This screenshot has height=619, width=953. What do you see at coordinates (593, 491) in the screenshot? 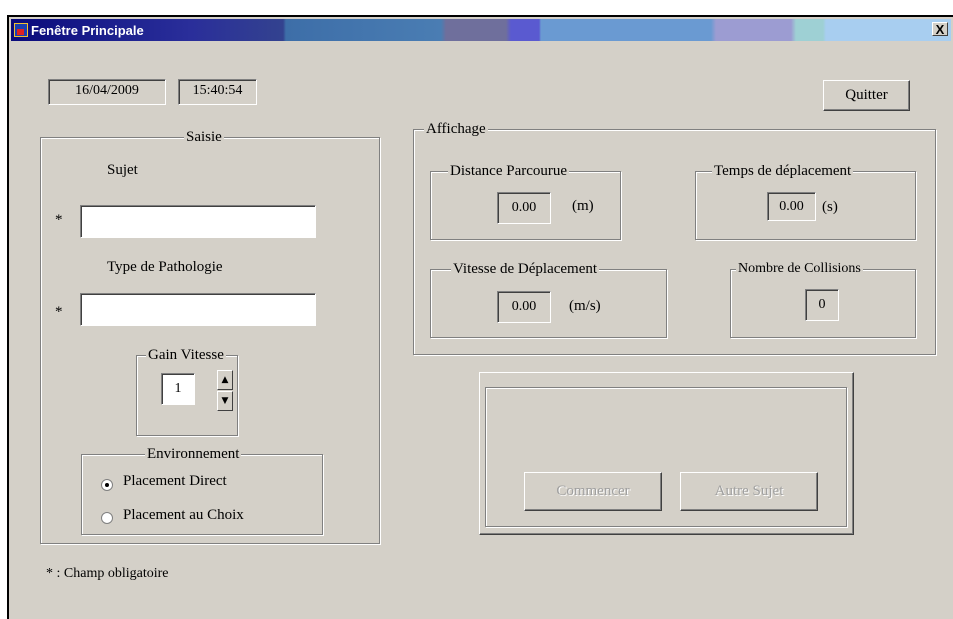
I see `commencer-button: Commencer` at bounding box center [593, 491].